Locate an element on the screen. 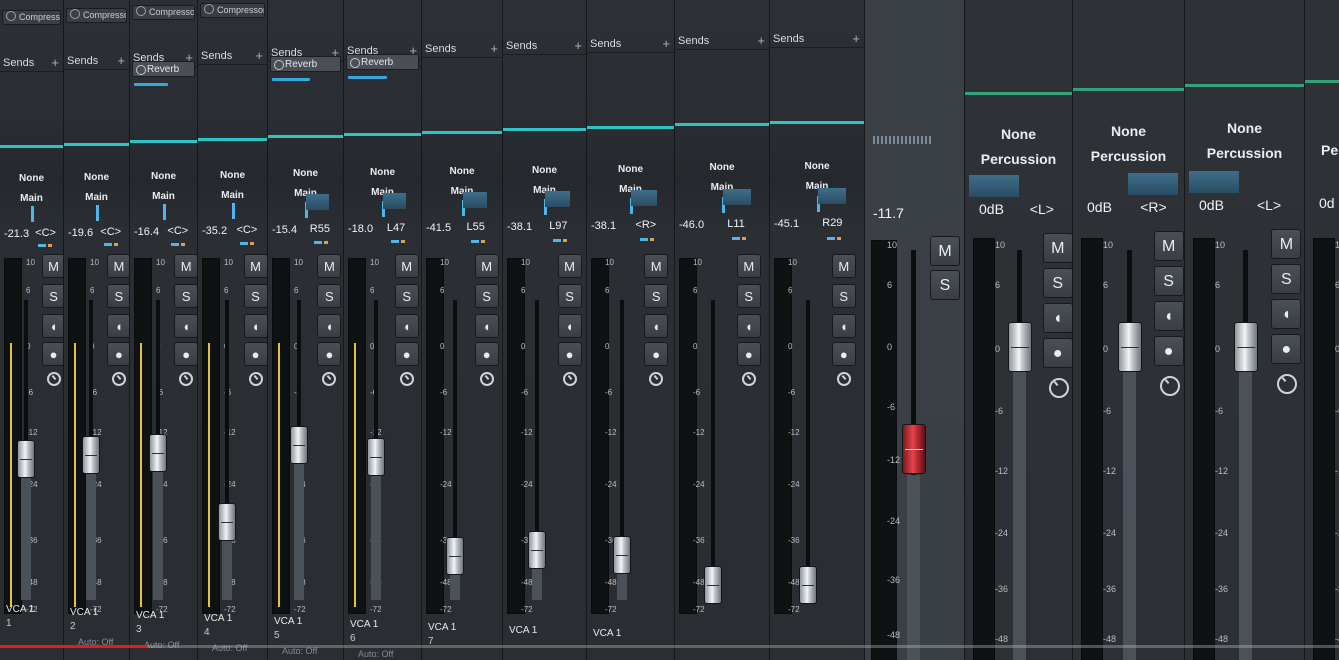  send-slot: Reverb is located at coordinates (305, 64).